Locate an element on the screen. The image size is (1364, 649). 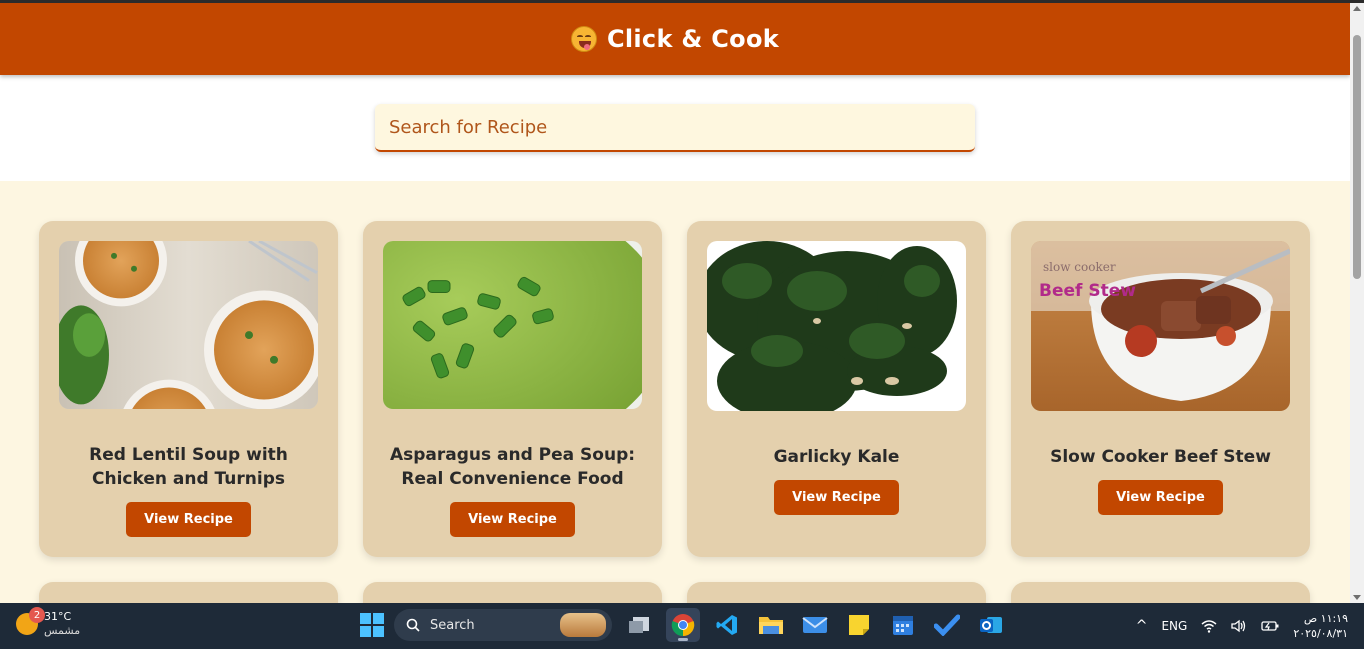
sun-weather-icon: 2 is located at coordinates (30, 621).